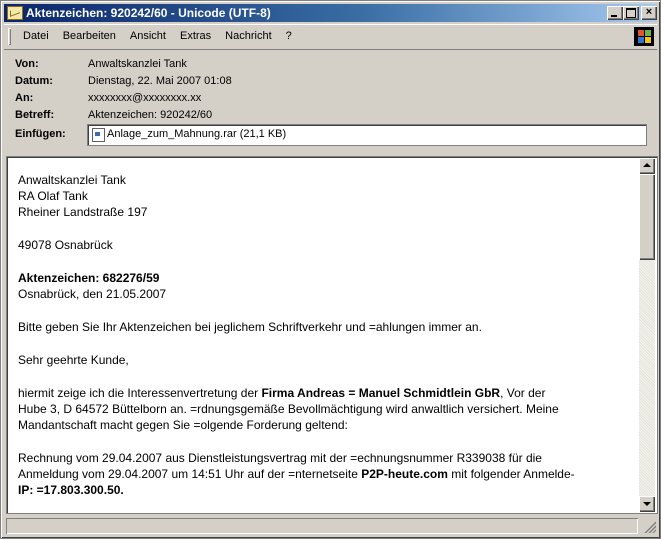 This screenshot has height=539, width=661. Describe the element at coordinates (145, 98) in the screenshot. I see `to-value: xxxxxxxx@xxxxxxxx.xx` at that location.